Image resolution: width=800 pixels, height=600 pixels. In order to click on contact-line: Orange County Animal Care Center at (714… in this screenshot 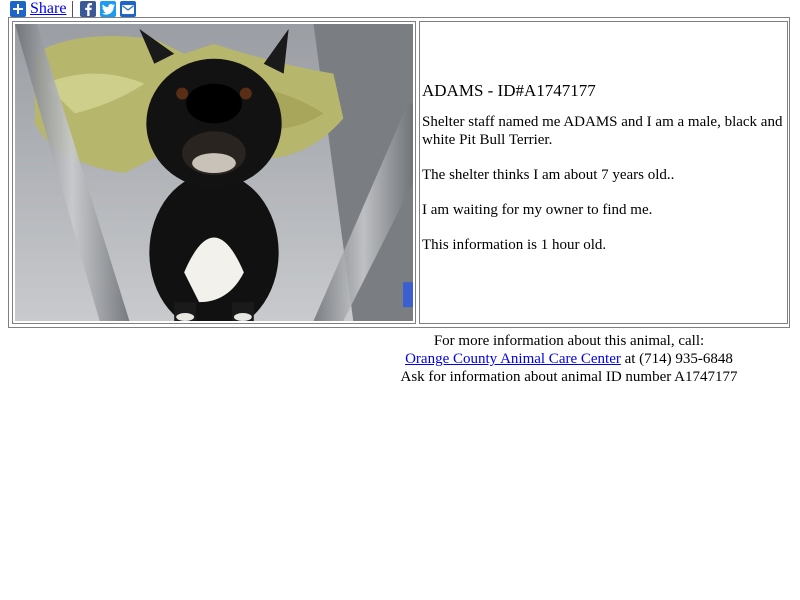, I will do `click(569, 359)`.